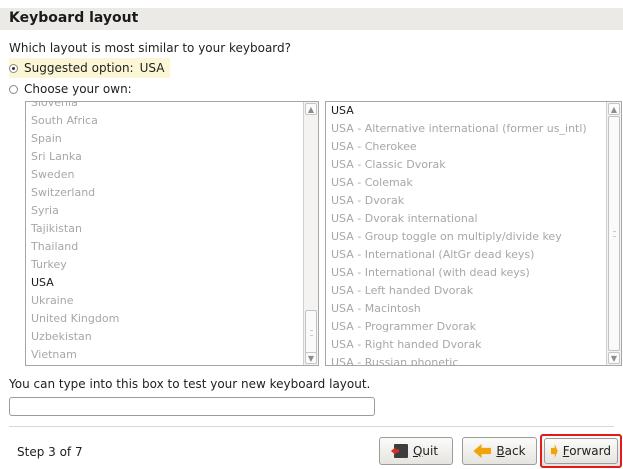  What do you see at coordinates (164, 107) in the screenshot?
I see `country-list-item: Slovenia` at bounding box center [164, 107].